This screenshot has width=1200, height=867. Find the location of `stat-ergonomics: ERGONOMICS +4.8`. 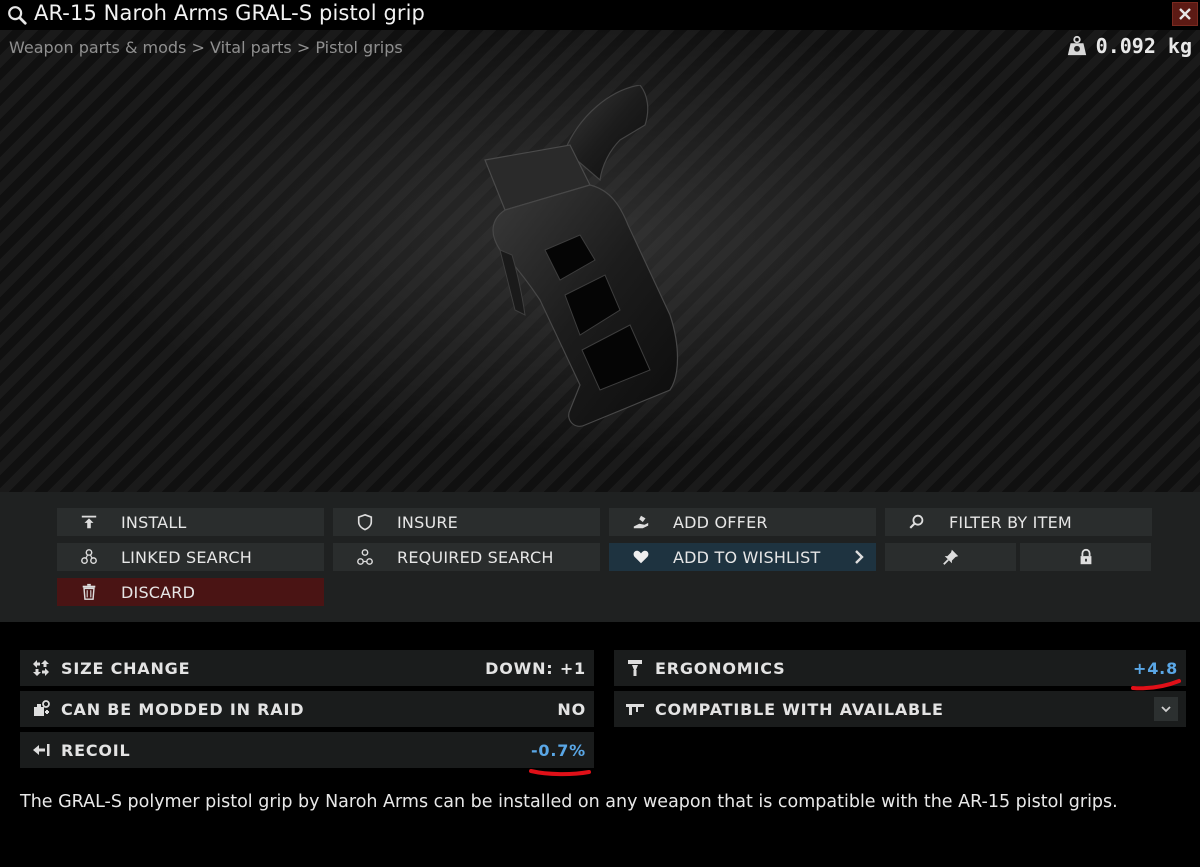

stat-ergonomics: ERGONOMICS +4.8 is located at coordinates (900, 668).